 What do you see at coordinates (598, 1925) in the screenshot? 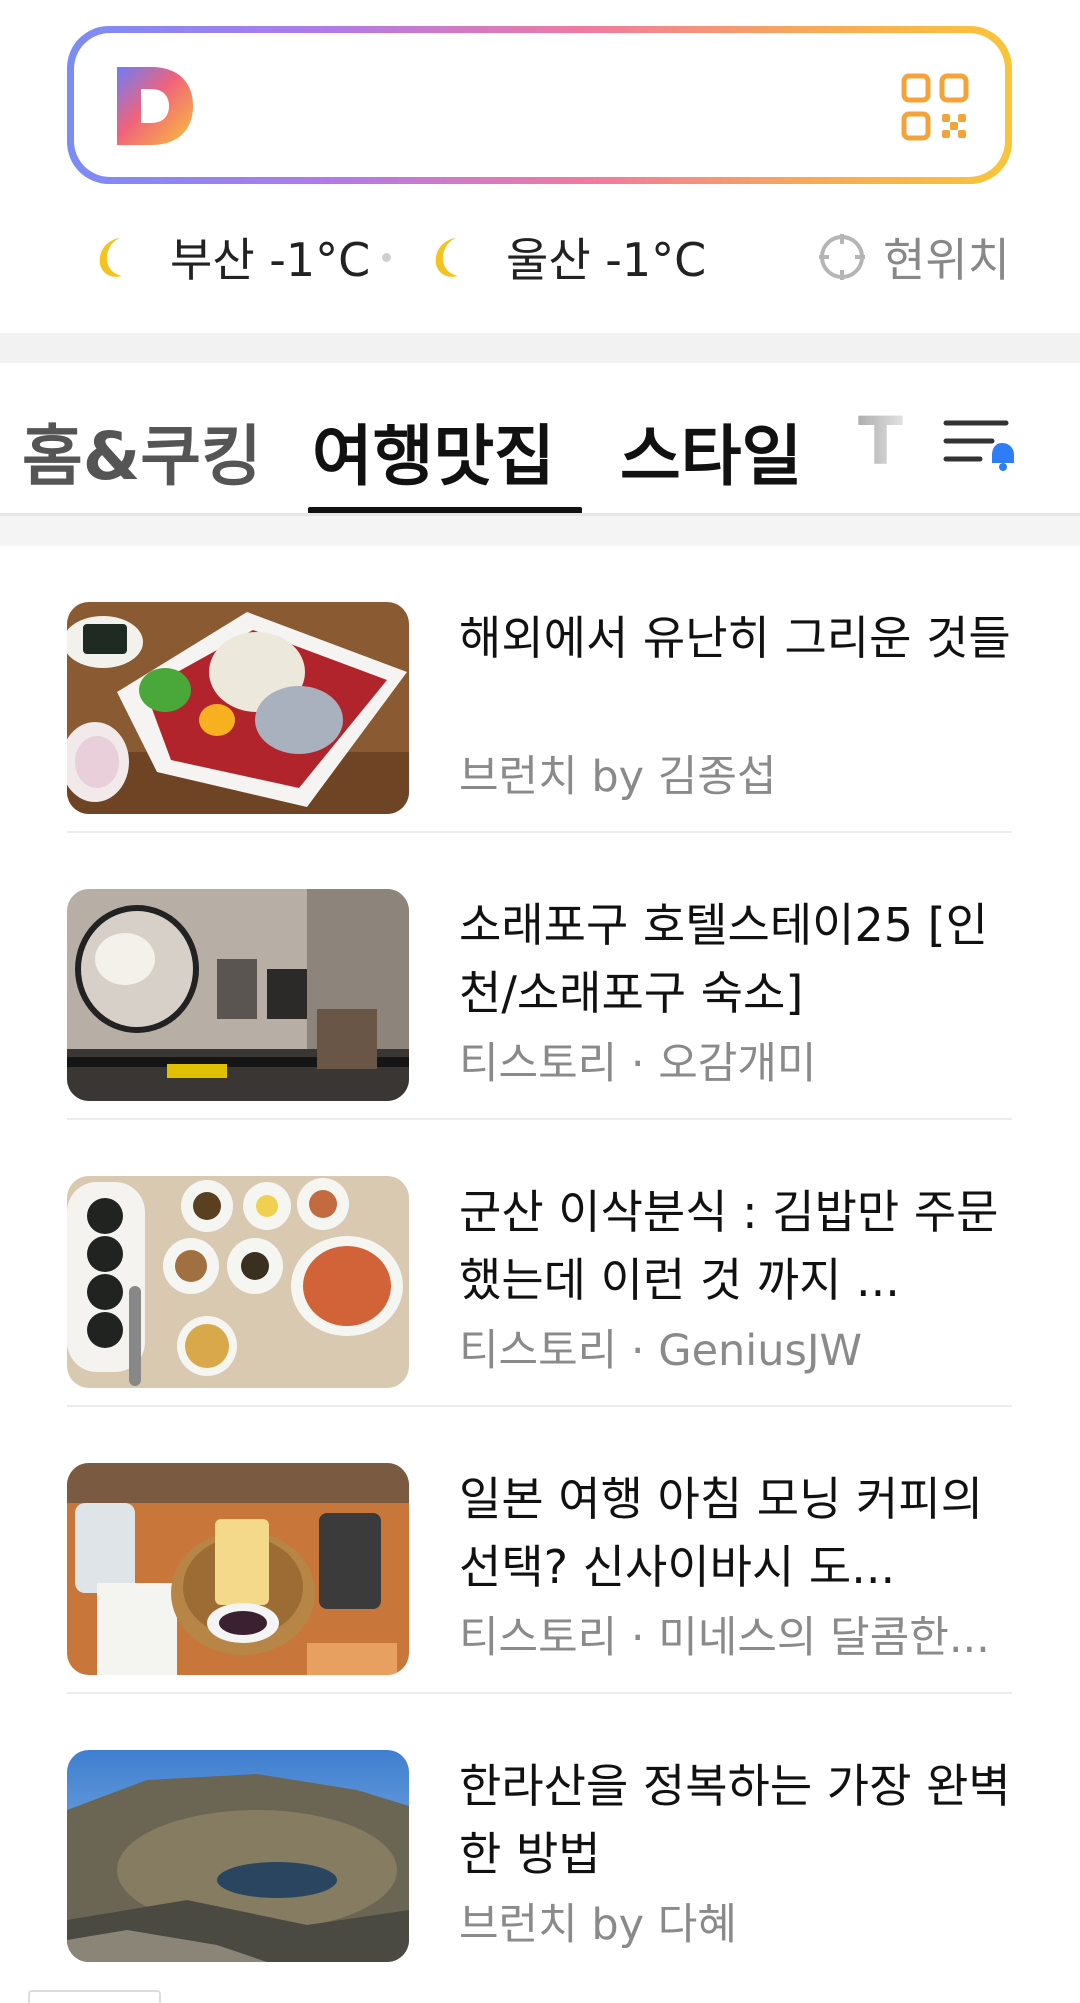
I see `article-source: 브런치 by 다혜` at bounding box center [598, 1925].